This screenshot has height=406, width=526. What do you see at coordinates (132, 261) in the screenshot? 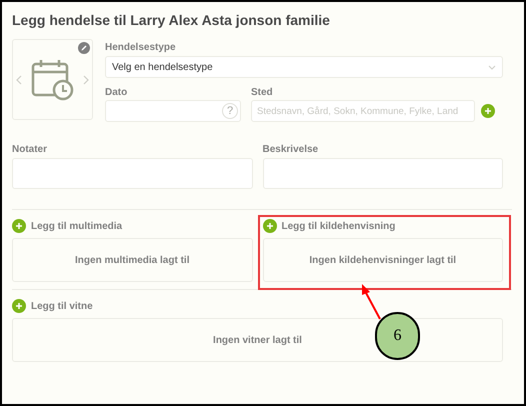
I see `empty-message: Ingen multimedia lagt til` at bounding box center [132, 261].